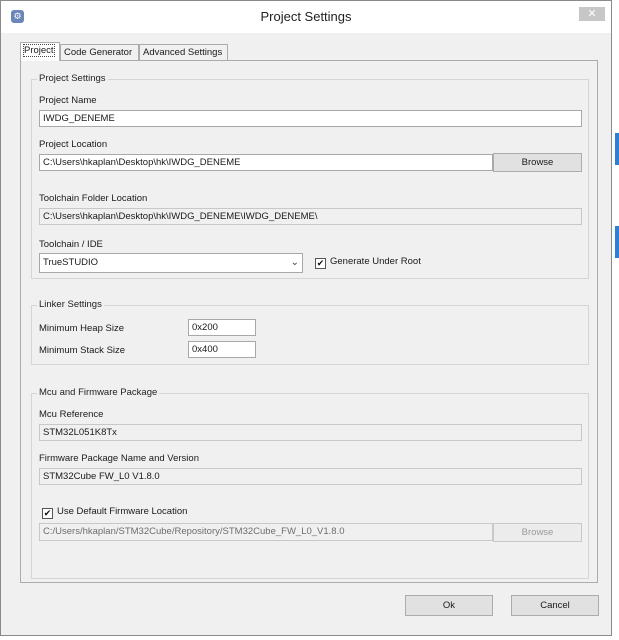 The height and width of the screenshot is (640, 619). Describe the element at coordinates (171, 263) in the screenshot. I see `toolchain-ide-select: TrueSTUDIO ⌄` at that location.